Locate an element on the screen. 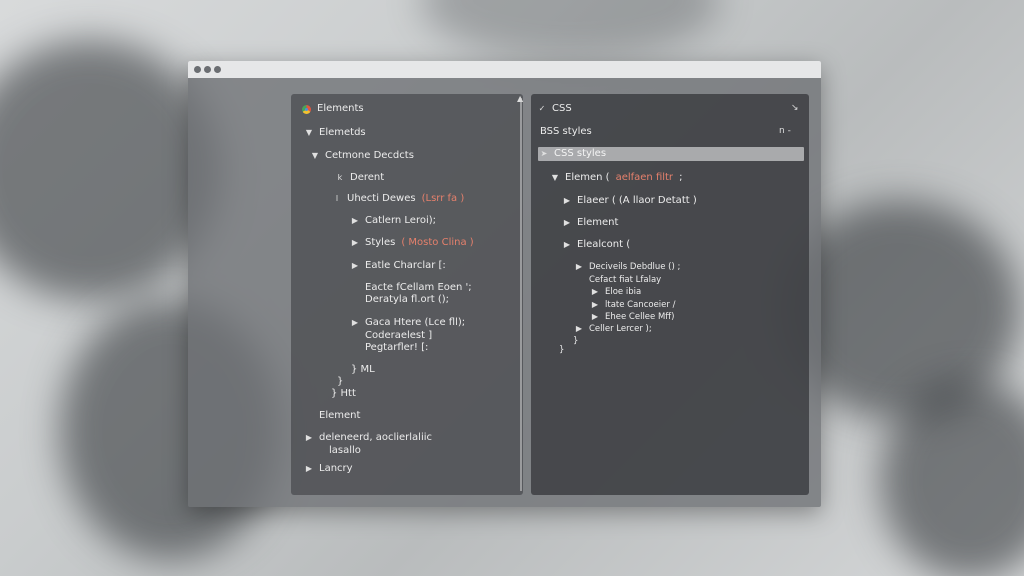 This screenshot has width=1024, height=576. element-tree-row: ▼ Elemetds is located at coordinates (335, 133).